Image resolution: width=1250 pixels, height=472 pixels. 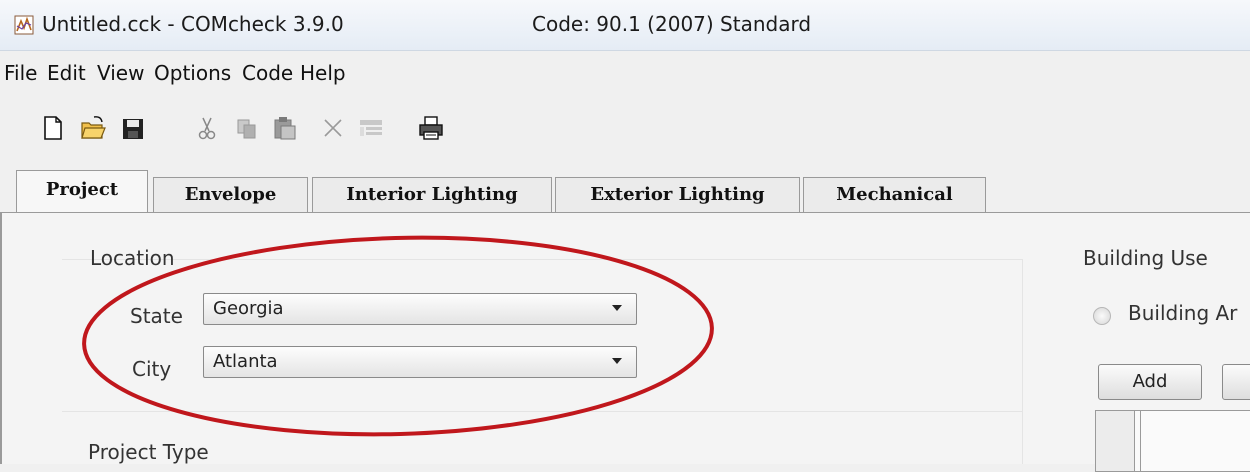 What do you see at coordinates (82, 192) in the screenshot?
I see `tab-project: Project` at bounding box center [82, 192].